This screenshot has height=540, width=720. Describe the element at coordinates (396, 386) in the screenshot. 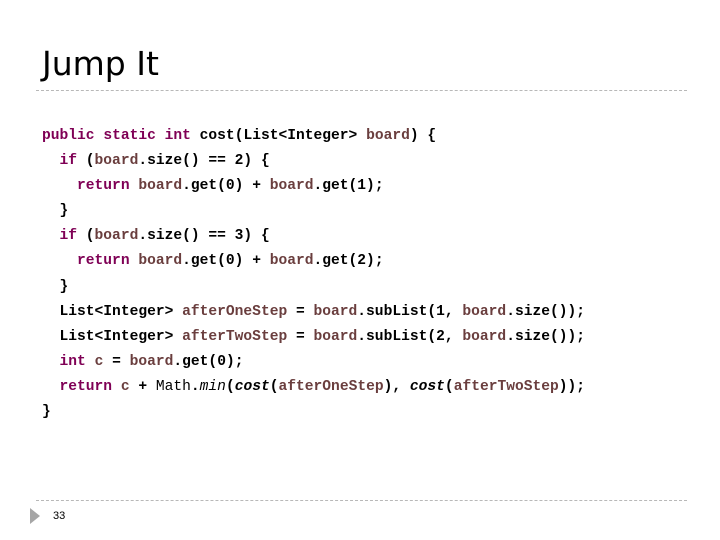

I see `code-token-plain: ),` at that location.